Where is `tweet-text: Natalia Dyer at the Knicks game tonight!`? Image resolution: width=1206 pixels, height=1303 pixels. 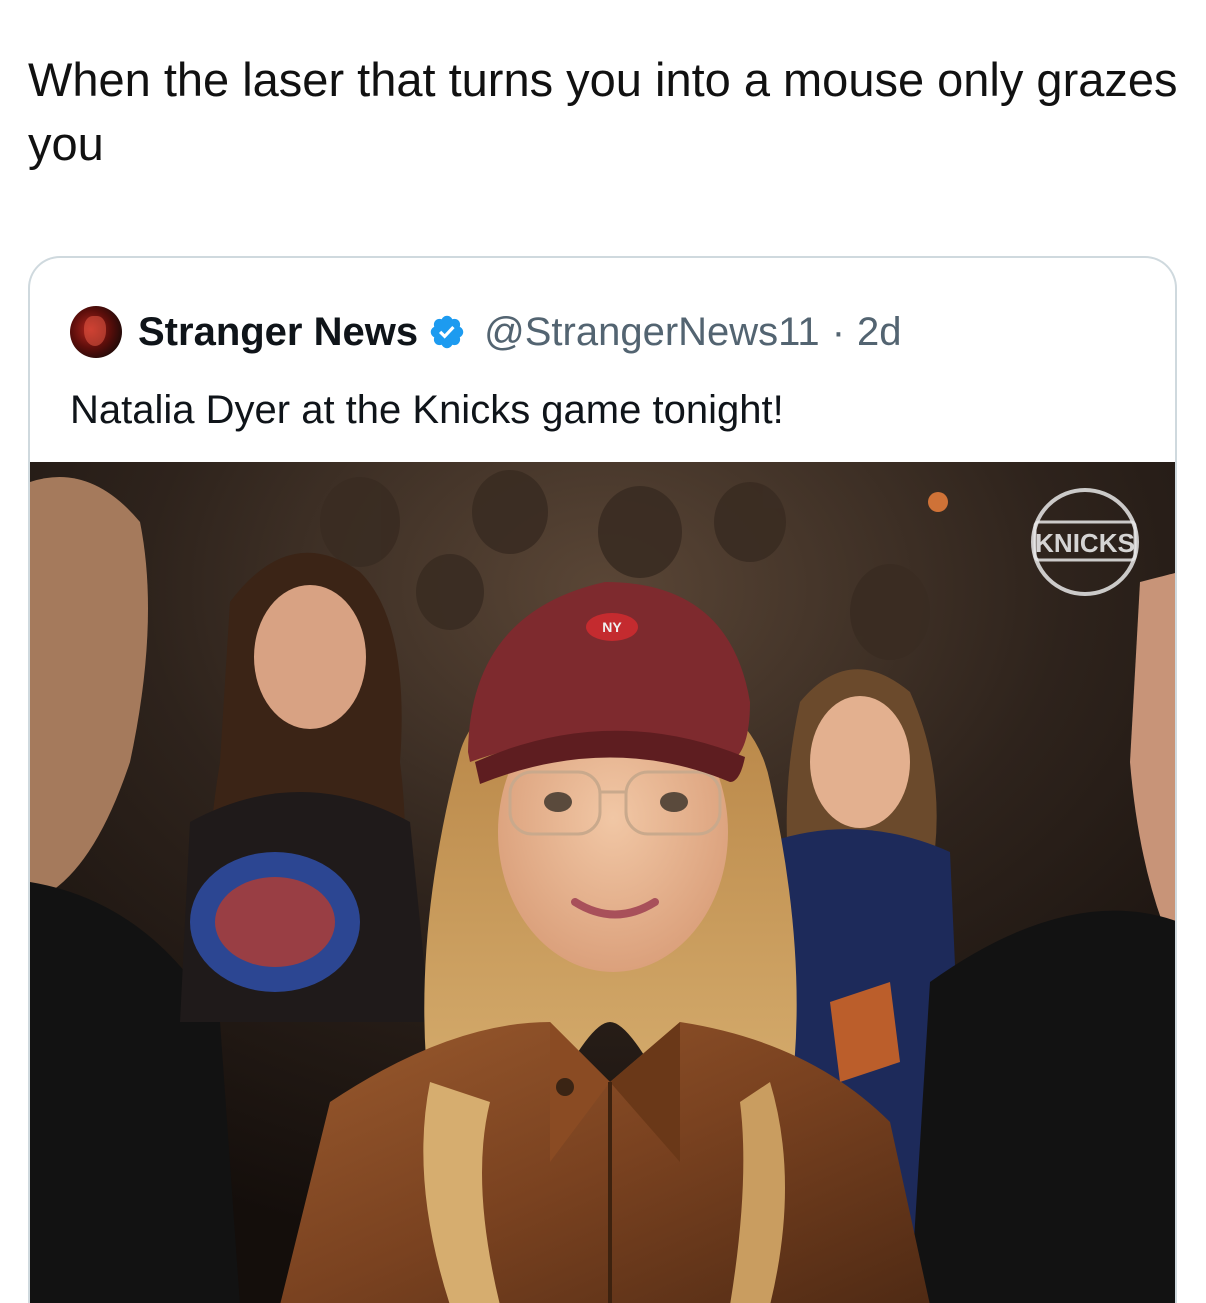 tweet-text: Natalia Dyer at the Knicks game tonight! is located at coordinates (427, 410).